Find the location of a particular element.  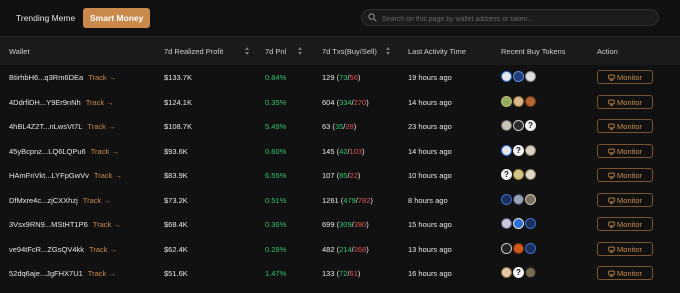

column-pnl: 7d Pnl is located at coordinates (275, 51).